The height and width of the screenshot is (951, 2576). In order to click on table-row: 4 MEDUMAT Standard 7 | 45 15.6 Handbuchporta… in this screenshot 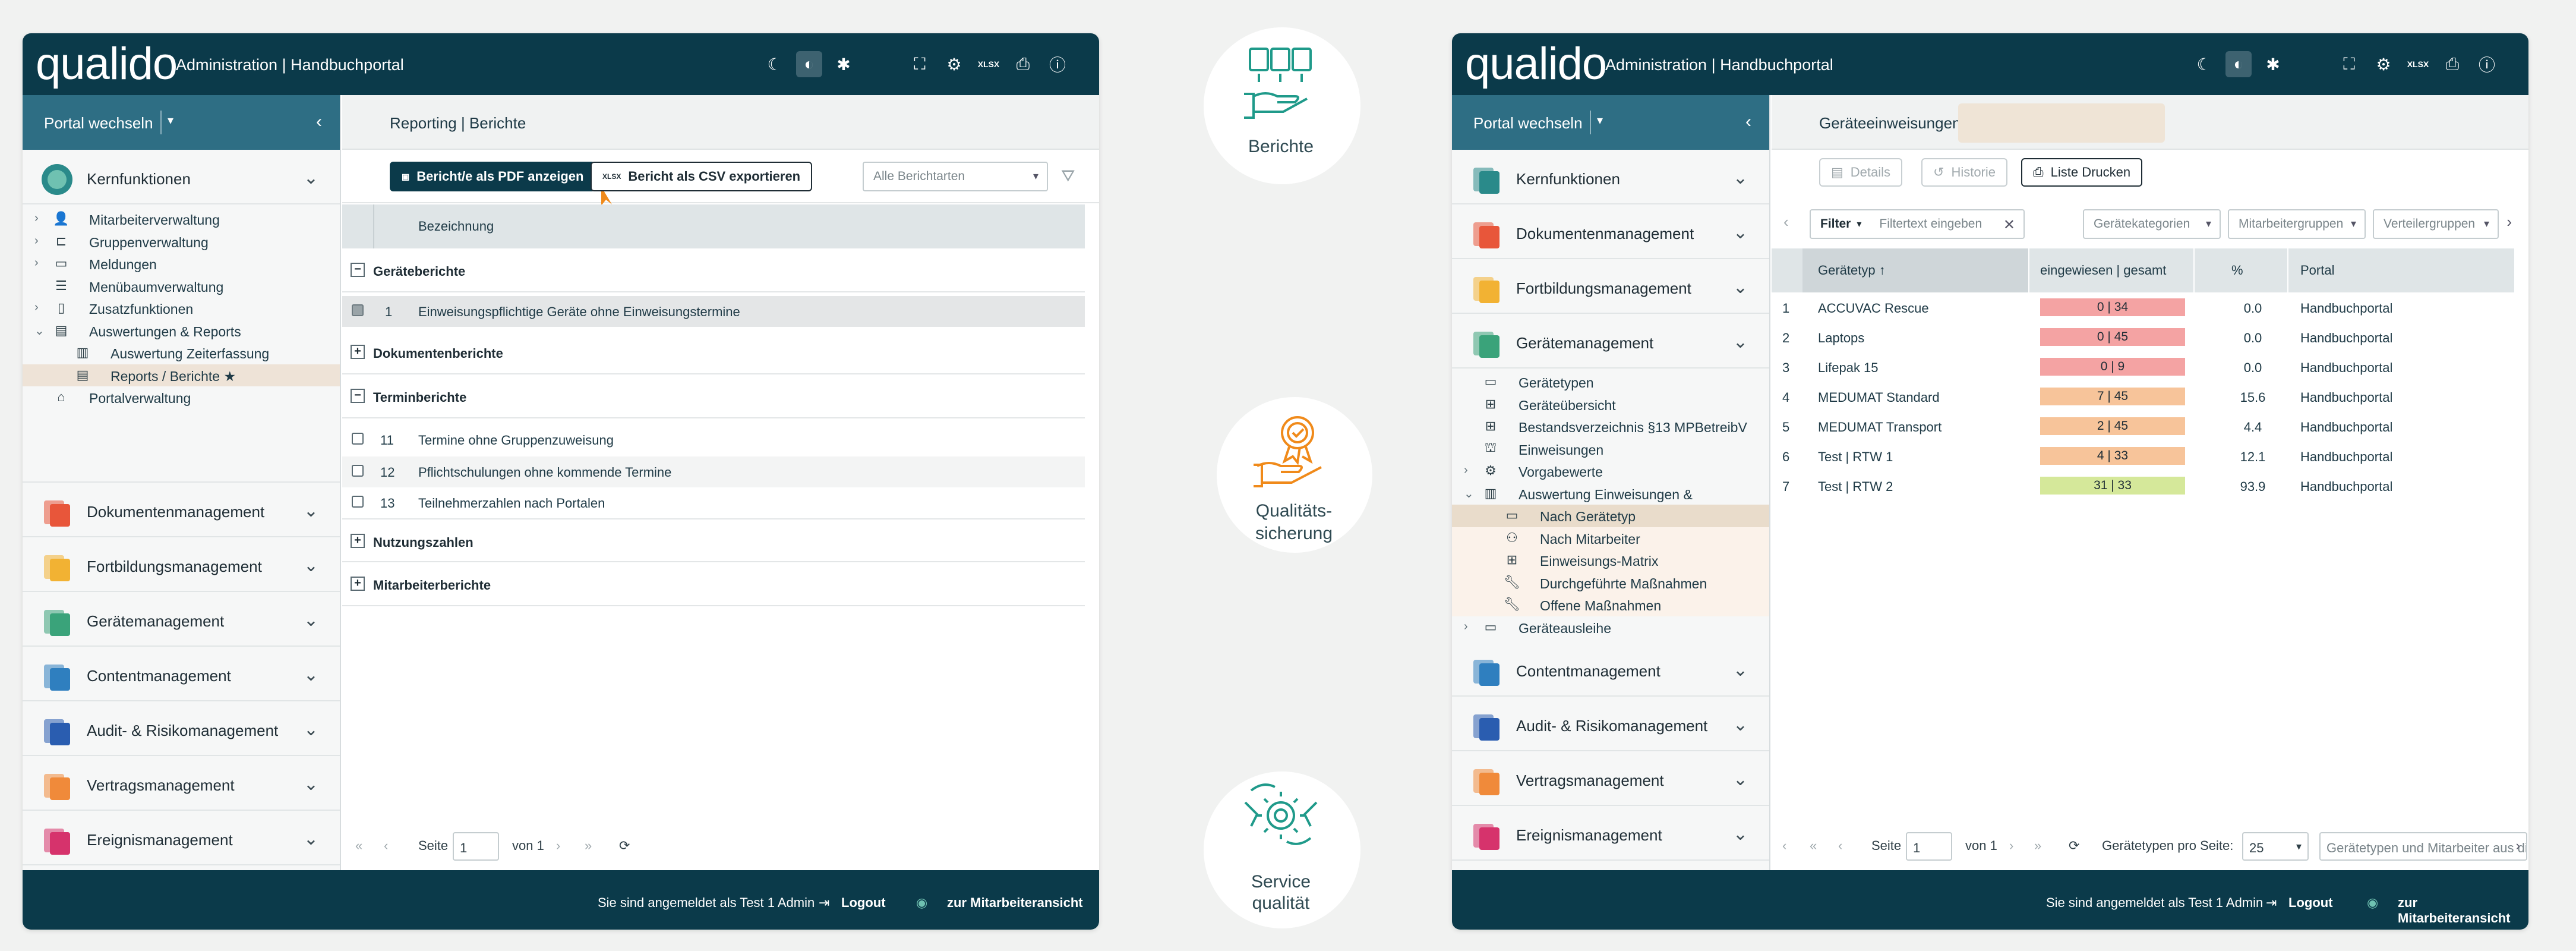, I will do `click(2143, 396)`.